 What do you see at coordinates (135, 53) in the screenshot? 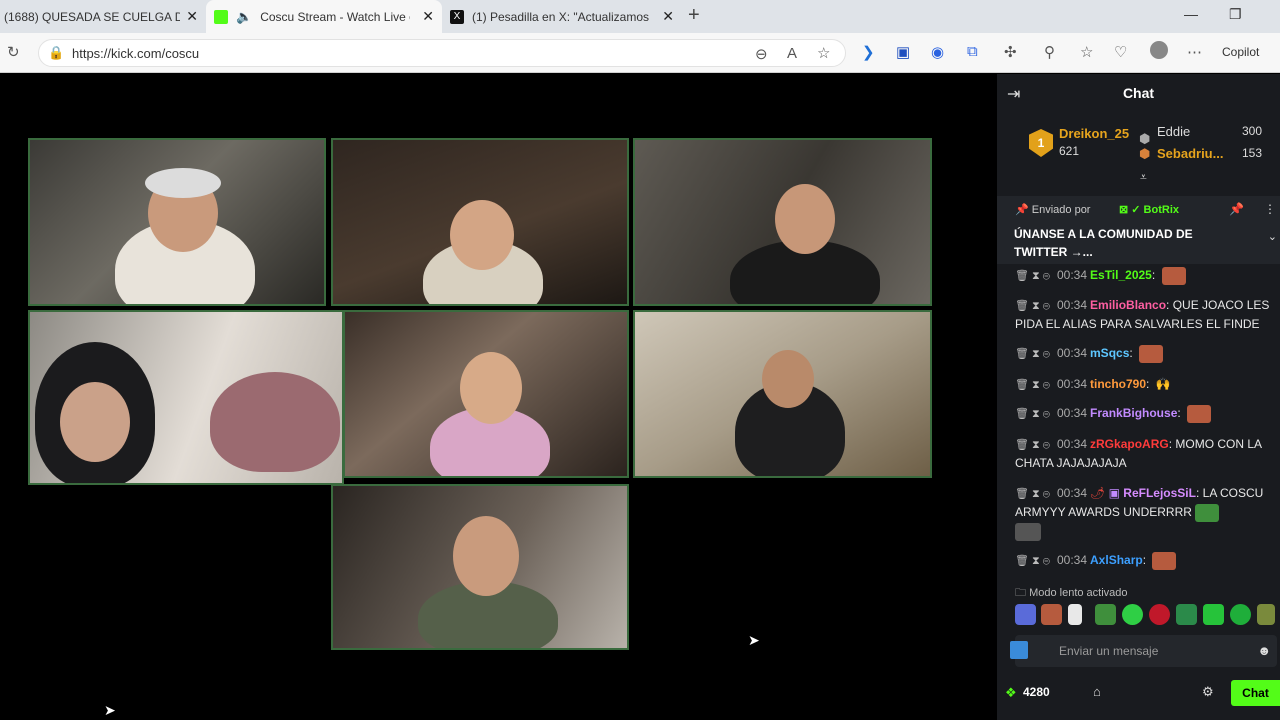
I see `url-text: https://kick.com/coscu` at bounding box center [135, 53].